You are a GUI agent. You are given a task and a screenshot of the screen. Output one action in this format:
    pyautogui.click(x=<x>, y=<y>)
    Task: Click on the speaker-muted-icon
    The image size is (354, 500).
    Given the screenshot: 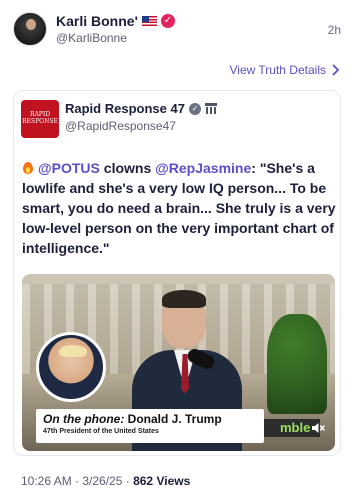 What is the action you would take?
    pyautogui.click(x=318, y=428)
    